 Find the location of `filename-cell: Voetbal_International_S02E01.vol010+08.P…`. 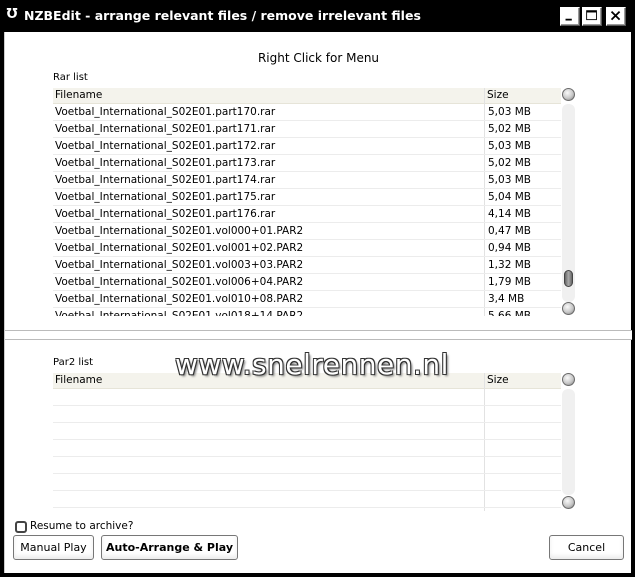

filename-cell: Voetbal_International_S02E01.vol010+08.P… is located at coordinates (179, 299).